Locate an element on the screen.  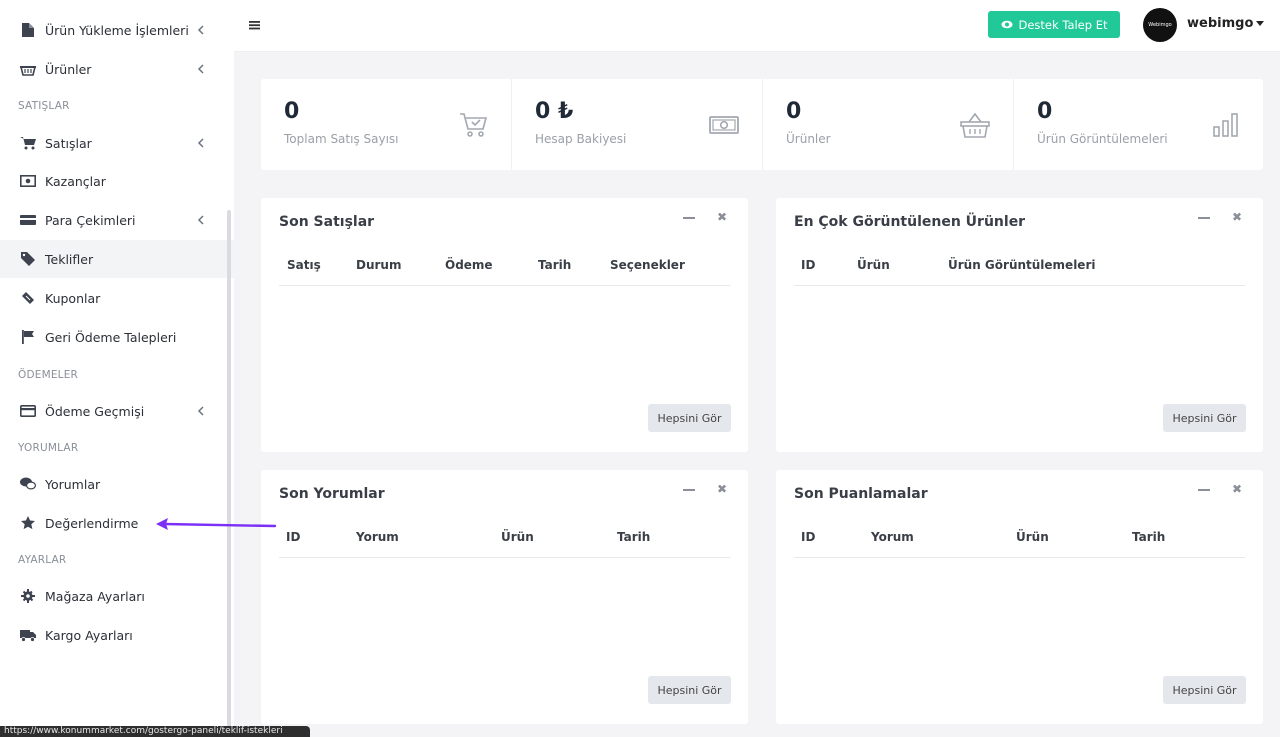
credit-card-icon is located at coordinates (28, 411).